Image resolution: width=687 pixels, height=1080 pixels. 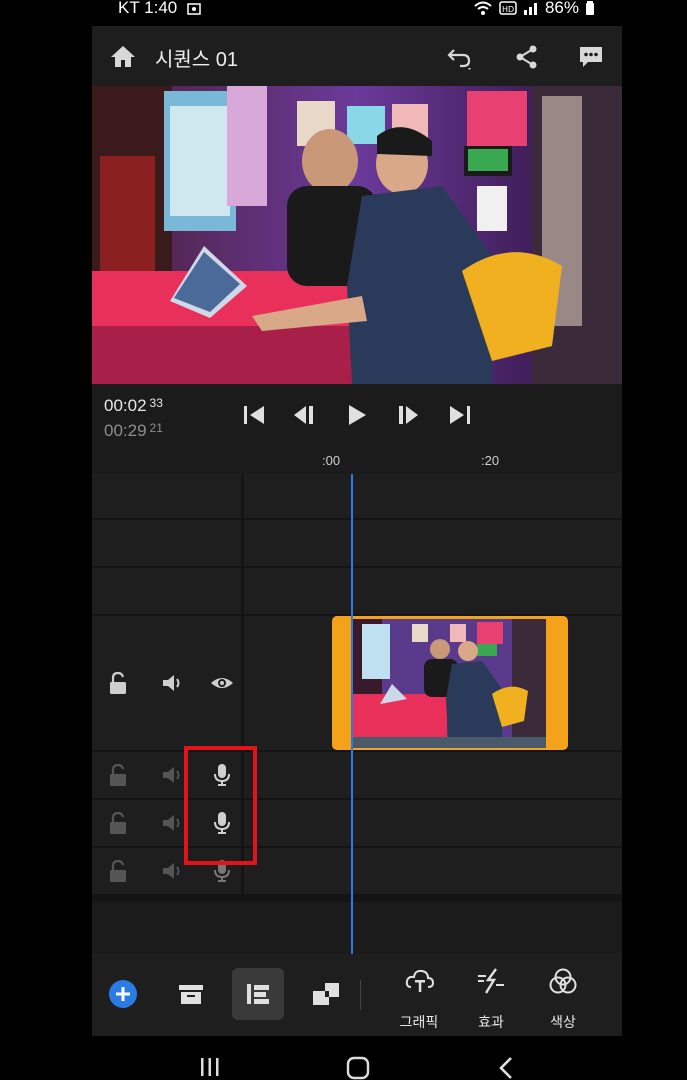 What do you see at coordinates (305, 415) in the screenshot?
I see `previous-frame-icon` at bounding box center [305, 415].